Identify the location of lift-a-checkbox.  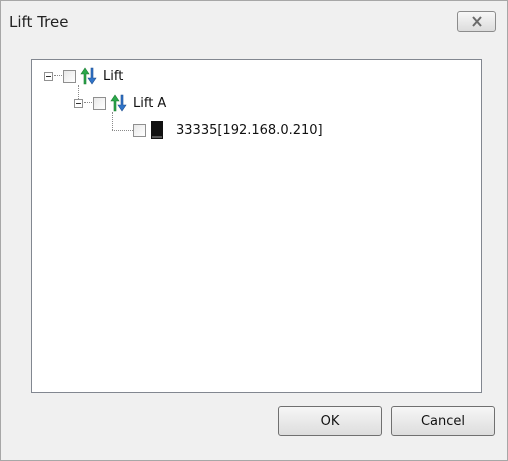
(99, 103).